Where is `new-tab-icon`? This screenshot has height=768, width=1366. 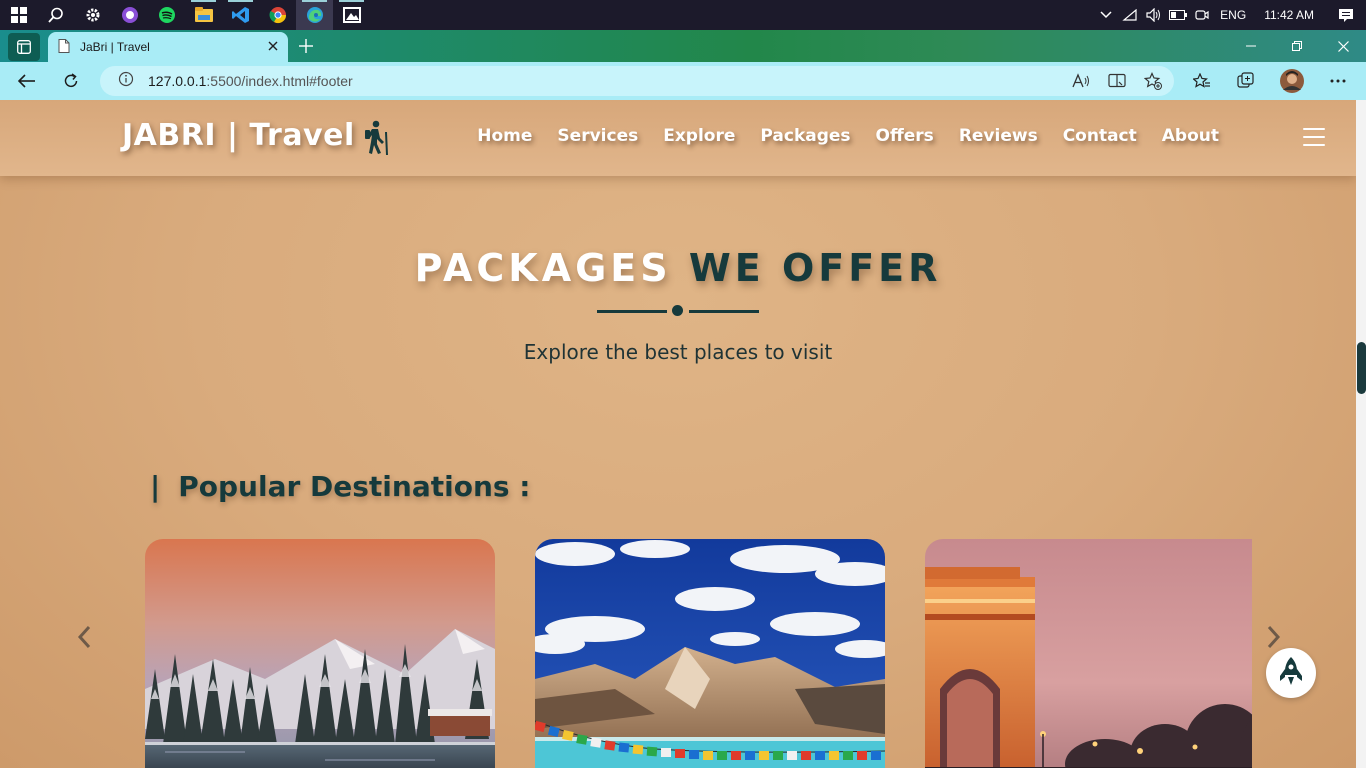
new-tab-icon is located at coordinates (306, 46).